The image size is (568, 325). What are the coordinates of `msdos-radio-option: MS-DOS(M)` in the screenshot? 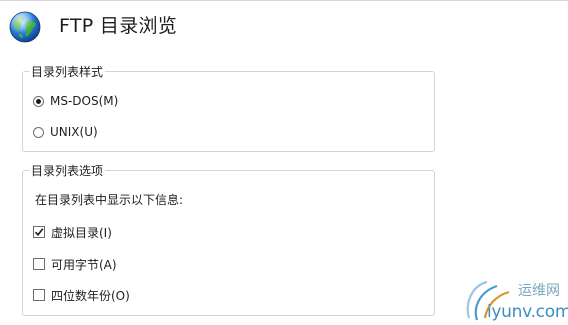 It's located at (75, 101).